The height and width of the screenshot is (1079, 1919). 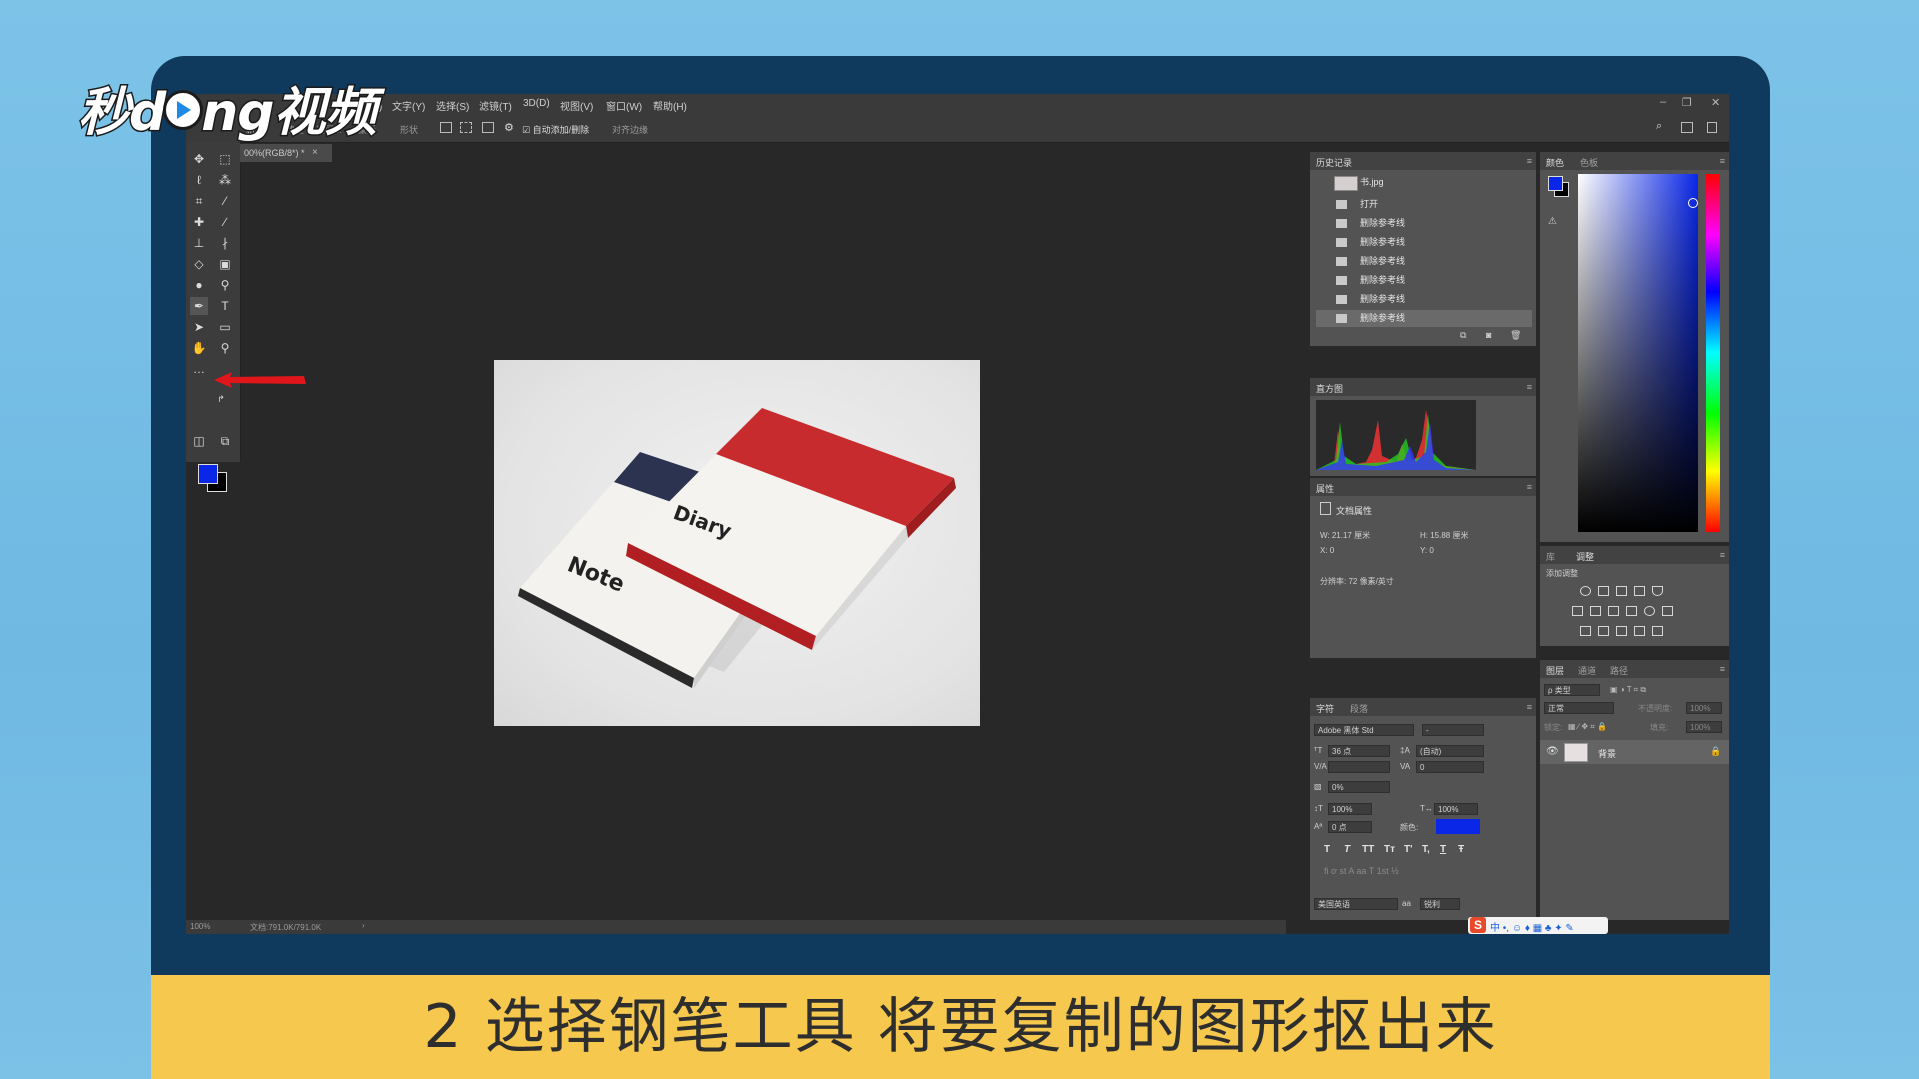 I want to click on quick-mask-icon: ◫, so click(x=199, y=441).